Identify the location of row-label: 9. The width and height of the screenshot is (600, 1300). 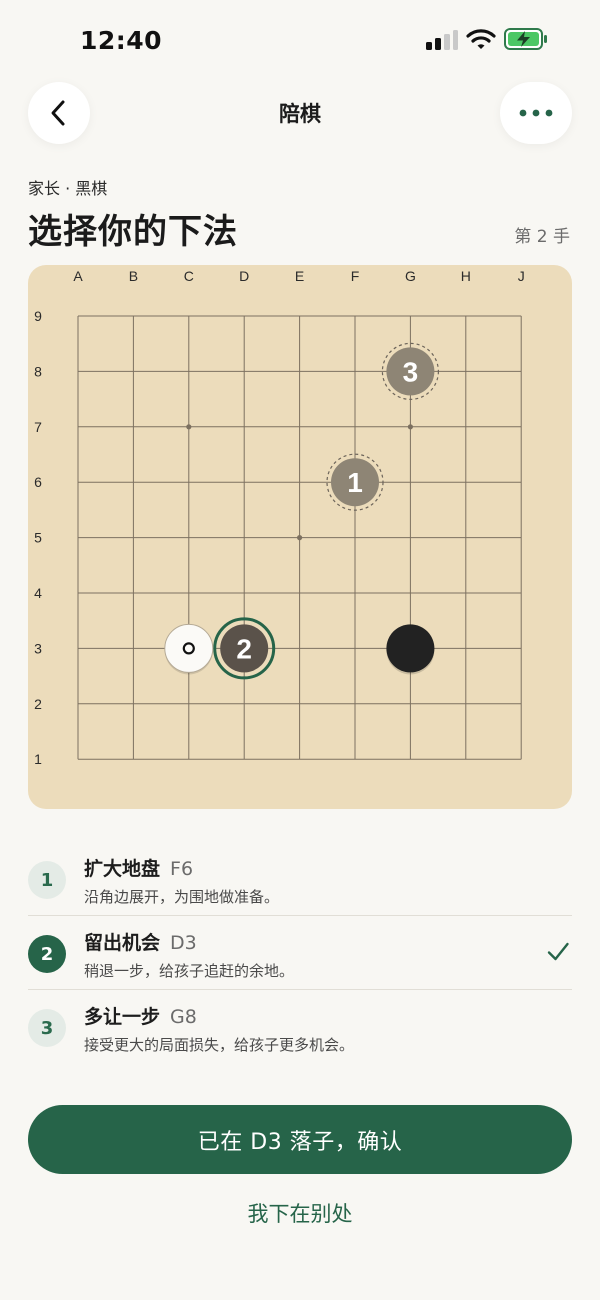
(38, 316).